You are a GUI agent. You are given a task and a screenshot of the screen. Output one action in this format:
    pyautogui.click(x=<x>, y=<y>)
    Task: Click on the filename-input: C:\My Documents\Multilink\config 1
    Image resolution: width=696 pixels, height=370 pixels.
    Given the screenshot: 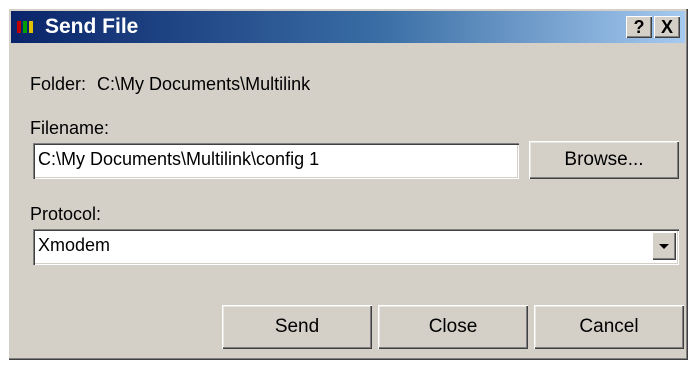 What is the action you would take?
    pyautogui.click(x=276, y=161)
    